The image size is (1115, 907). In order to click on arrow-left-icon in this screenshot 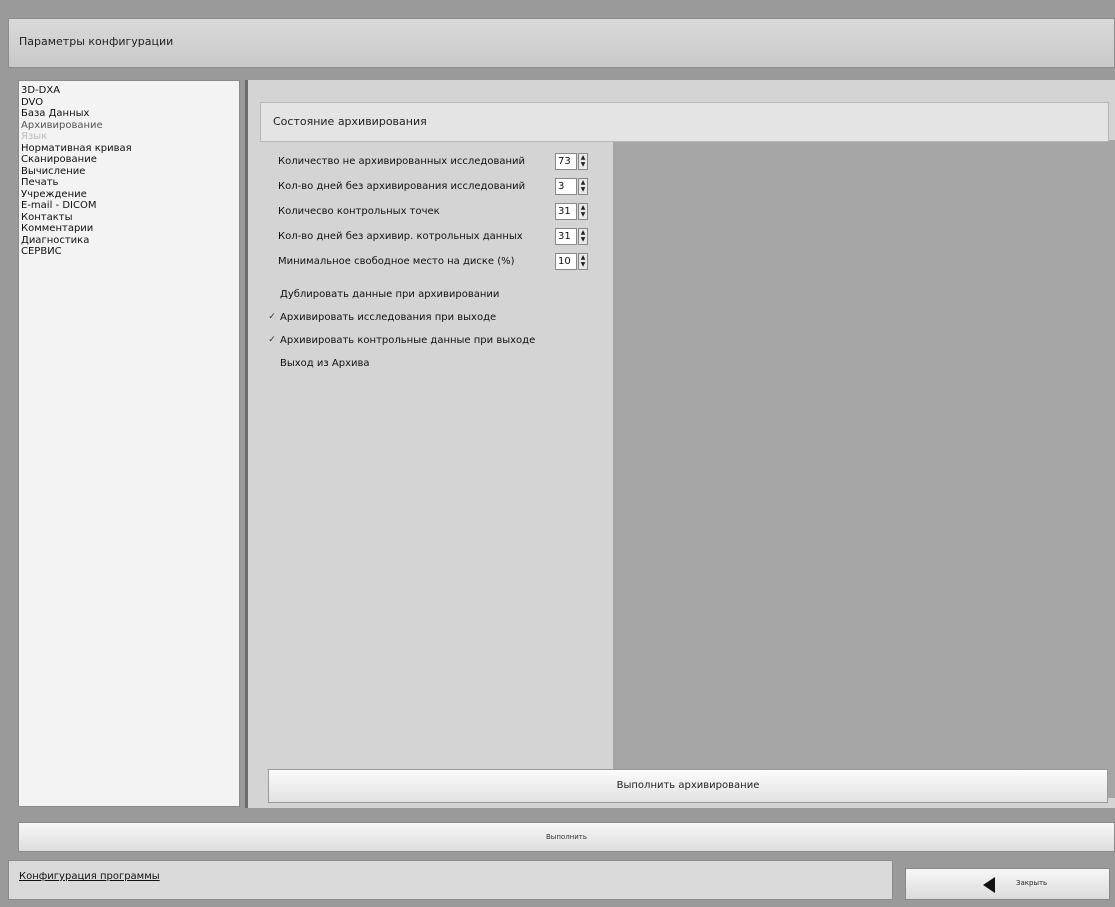, I will do `click(989, 885)`.